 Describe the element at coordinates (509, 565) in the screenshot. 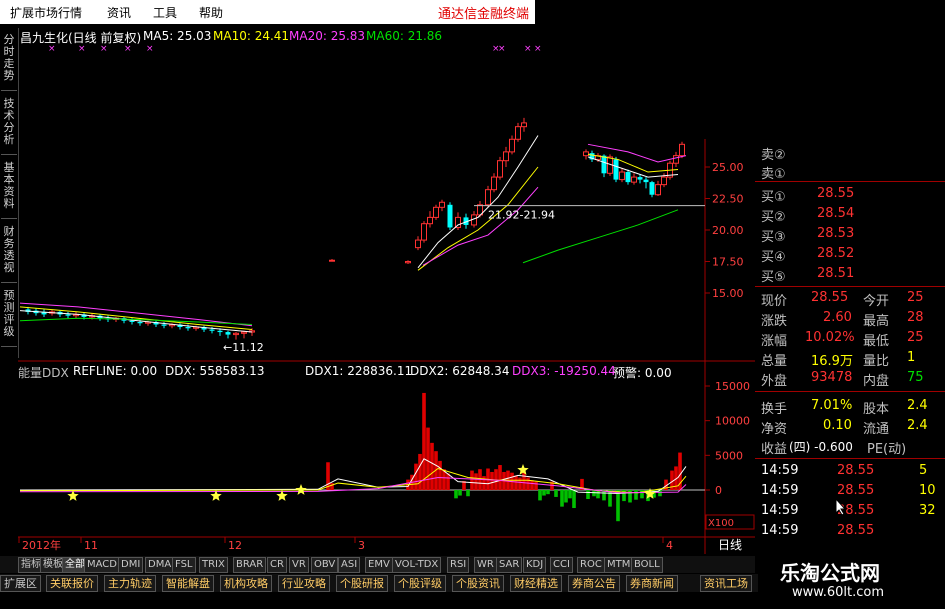

I see `indicator-tab: SAR` at that location.